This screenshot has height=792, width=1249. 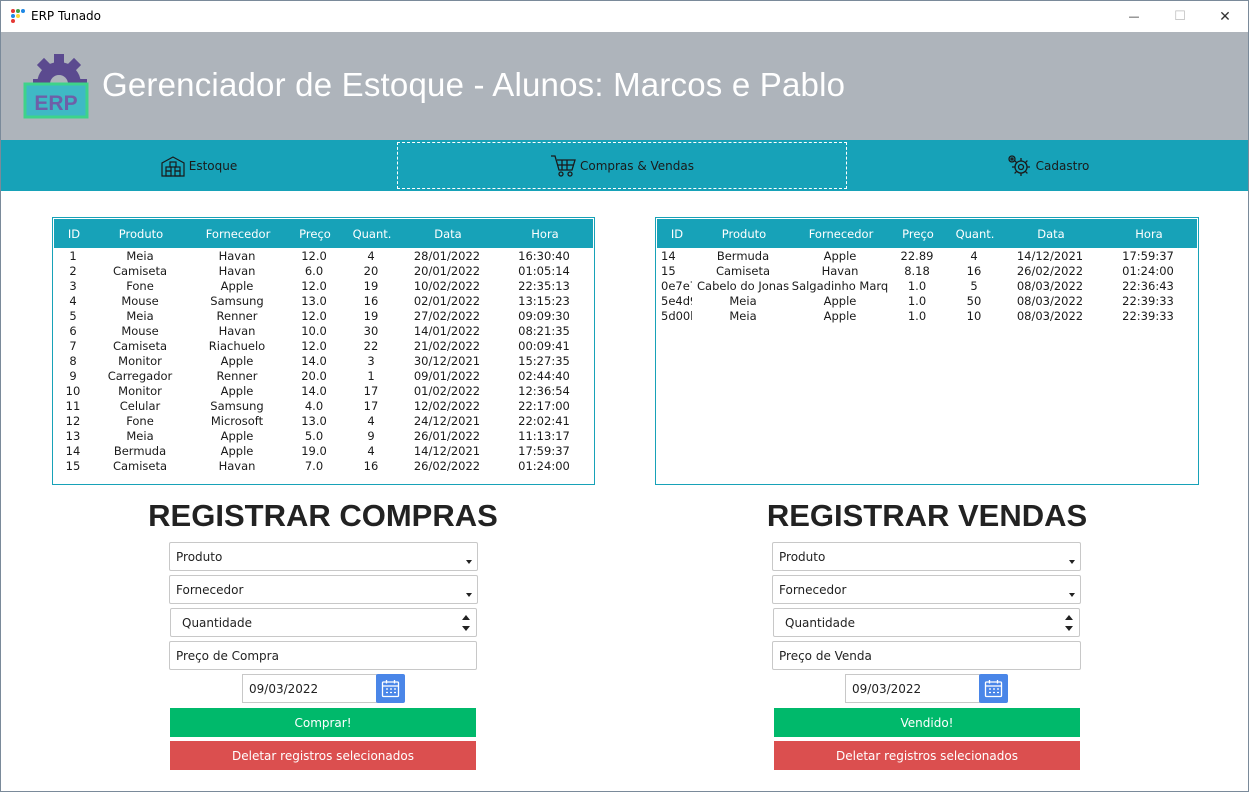 What do you see at coordinates (1019, 165) in the screenshot?
I see `gear-icon` at bounding box center [1019, 165].